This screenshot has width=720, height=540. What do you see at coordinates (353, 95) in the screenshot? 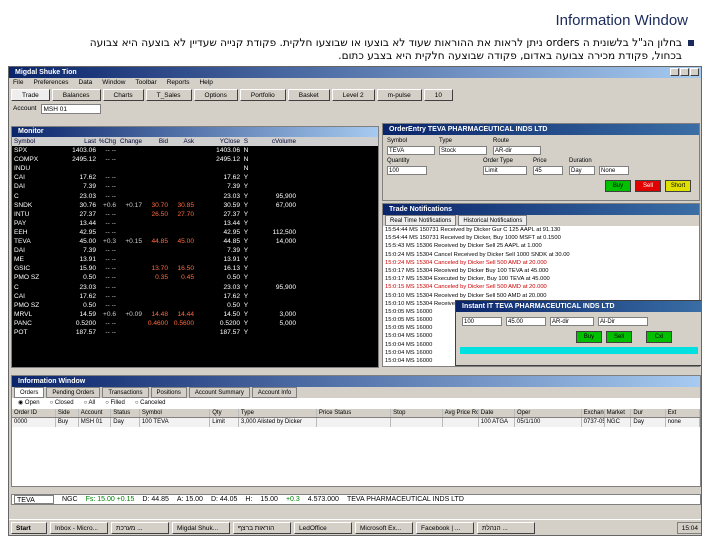
I see `tab-level-2: Level 2` at bounding box center [353, 95].